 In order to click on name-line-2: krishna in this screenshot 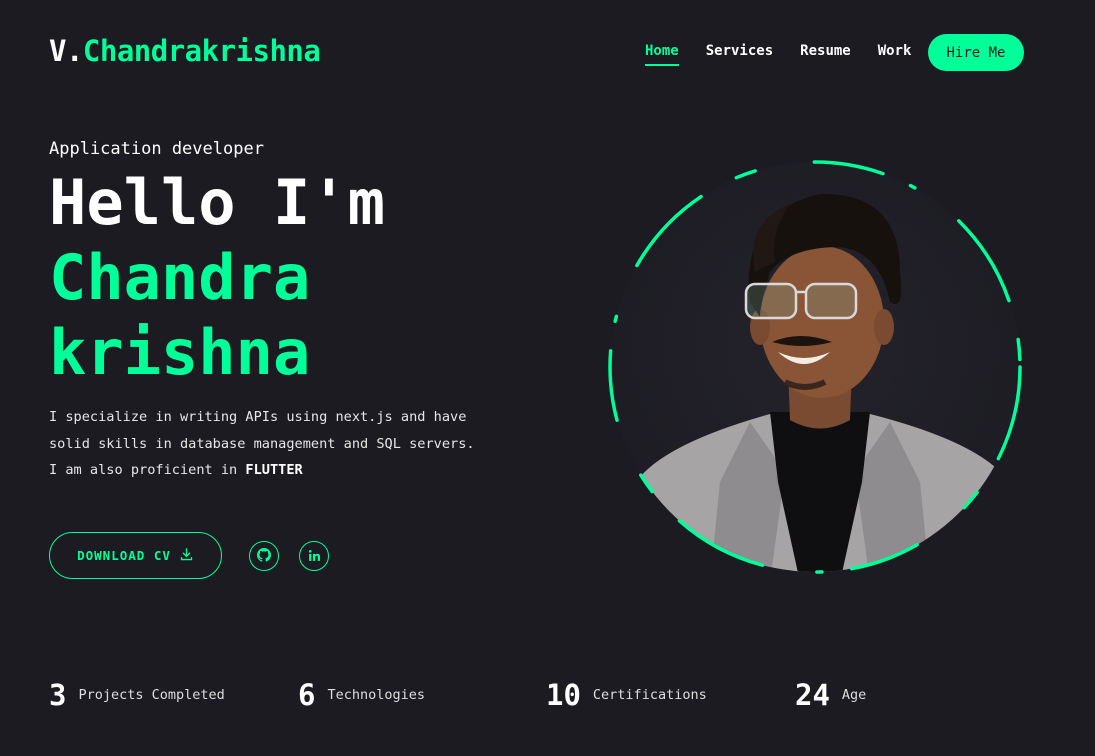, I will do `click(180, 352)`.